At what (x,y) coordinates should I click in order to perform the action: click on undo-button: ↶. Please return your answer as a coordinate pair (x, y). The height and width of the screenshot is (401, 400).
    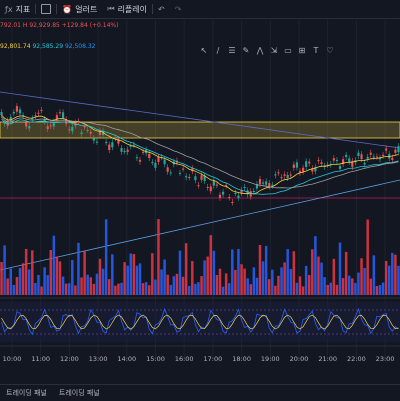
    Looking at the image, I should click on (161, 9).